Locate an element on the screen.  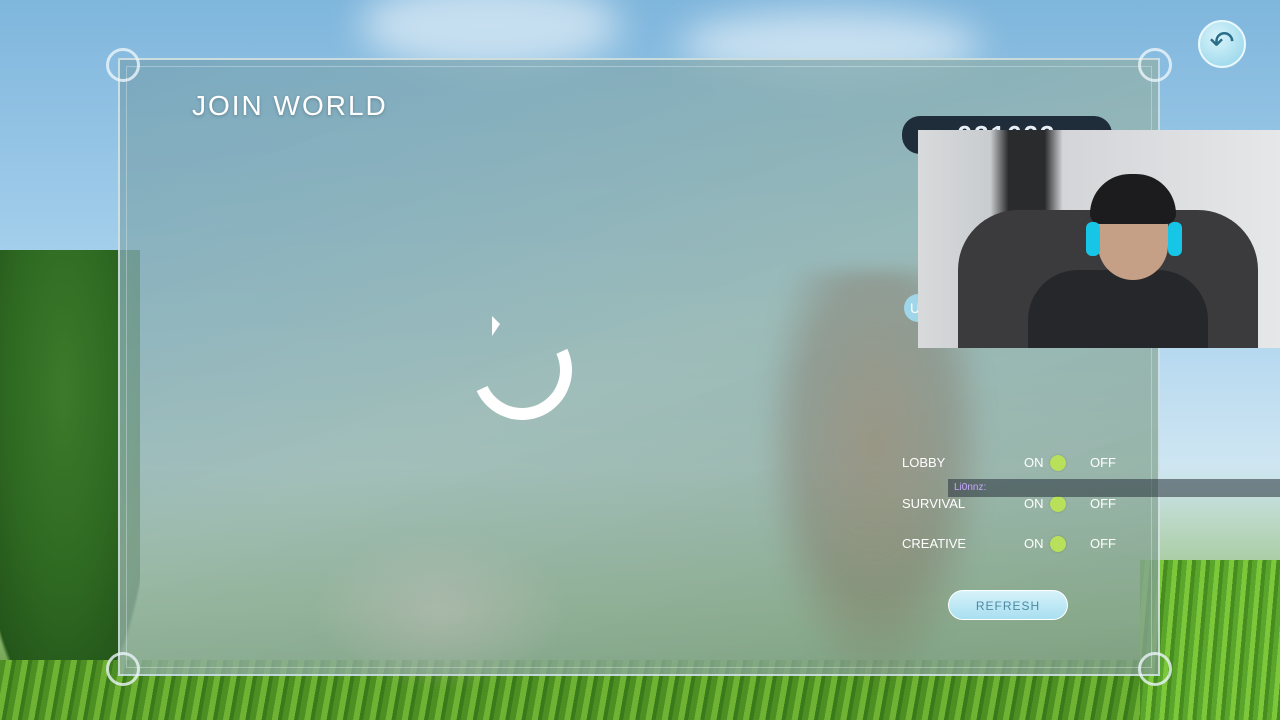
page-title: JOIN WORLD is located at coordinates (290, 105).